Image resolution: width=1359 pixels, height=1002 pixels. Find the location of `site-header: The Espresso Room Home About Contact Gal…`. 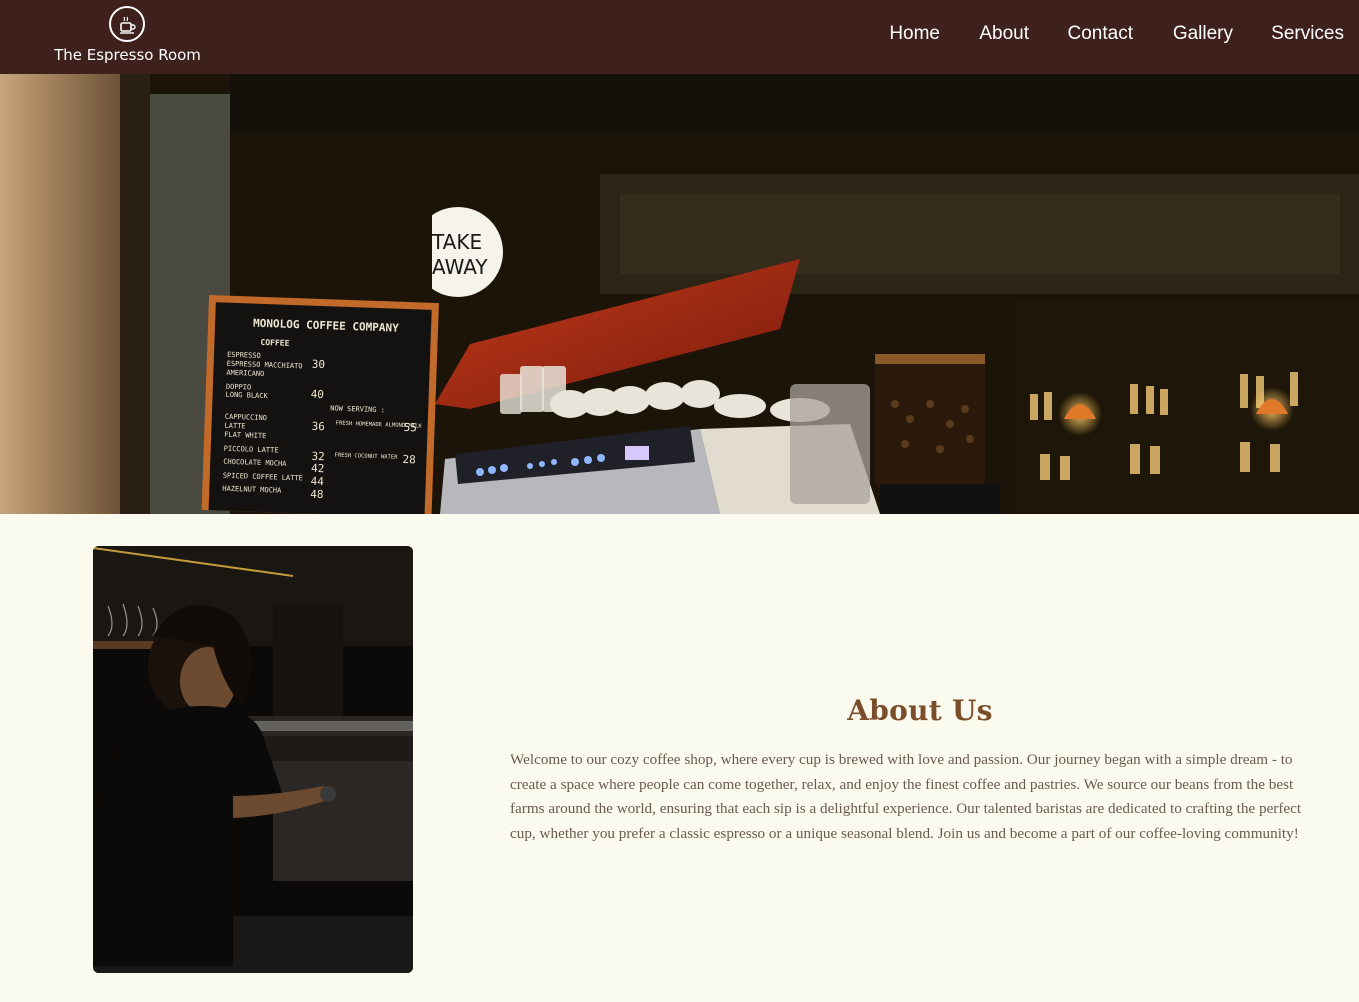

site-header: The Espresso Room Home About Contact Gal… is located at coordinates (679, 37).